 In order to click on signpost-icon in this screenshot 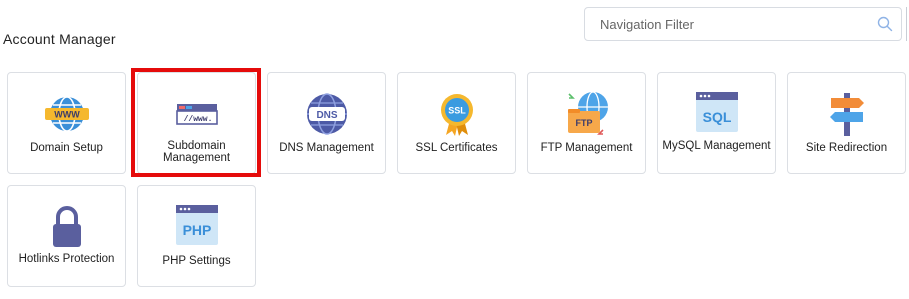, I will do `click(847, 114)`.